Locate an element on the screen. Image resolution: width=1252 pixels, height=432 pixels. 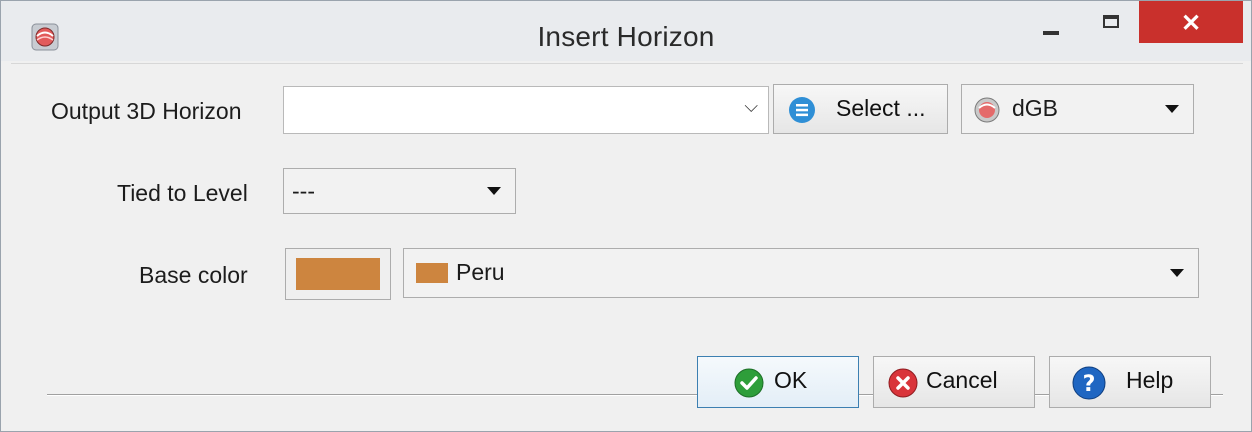
survey-select: dGB is located at coordinates (1077, 109).